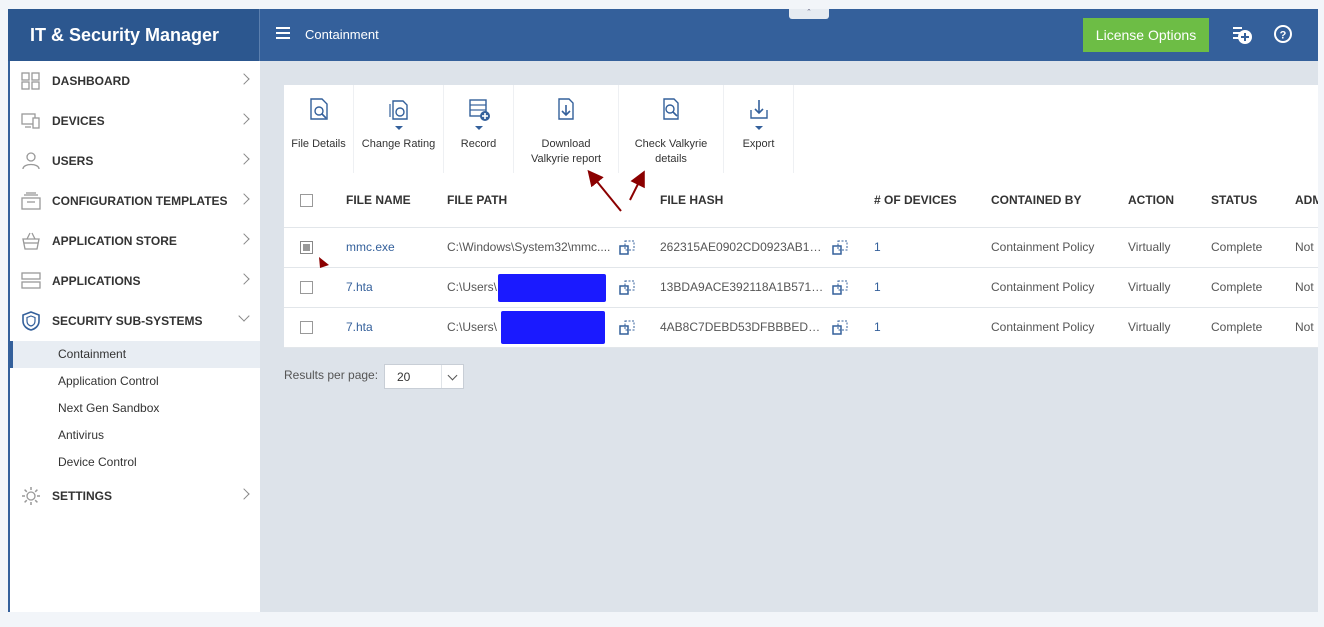 The height and width of the screenshot is (627, 1324). Describe the element at coordinates (135, 408) in the screenshot. I see `sidebar-subitem-next-gen-sandbox: Next Gen Sandbox` at that location.